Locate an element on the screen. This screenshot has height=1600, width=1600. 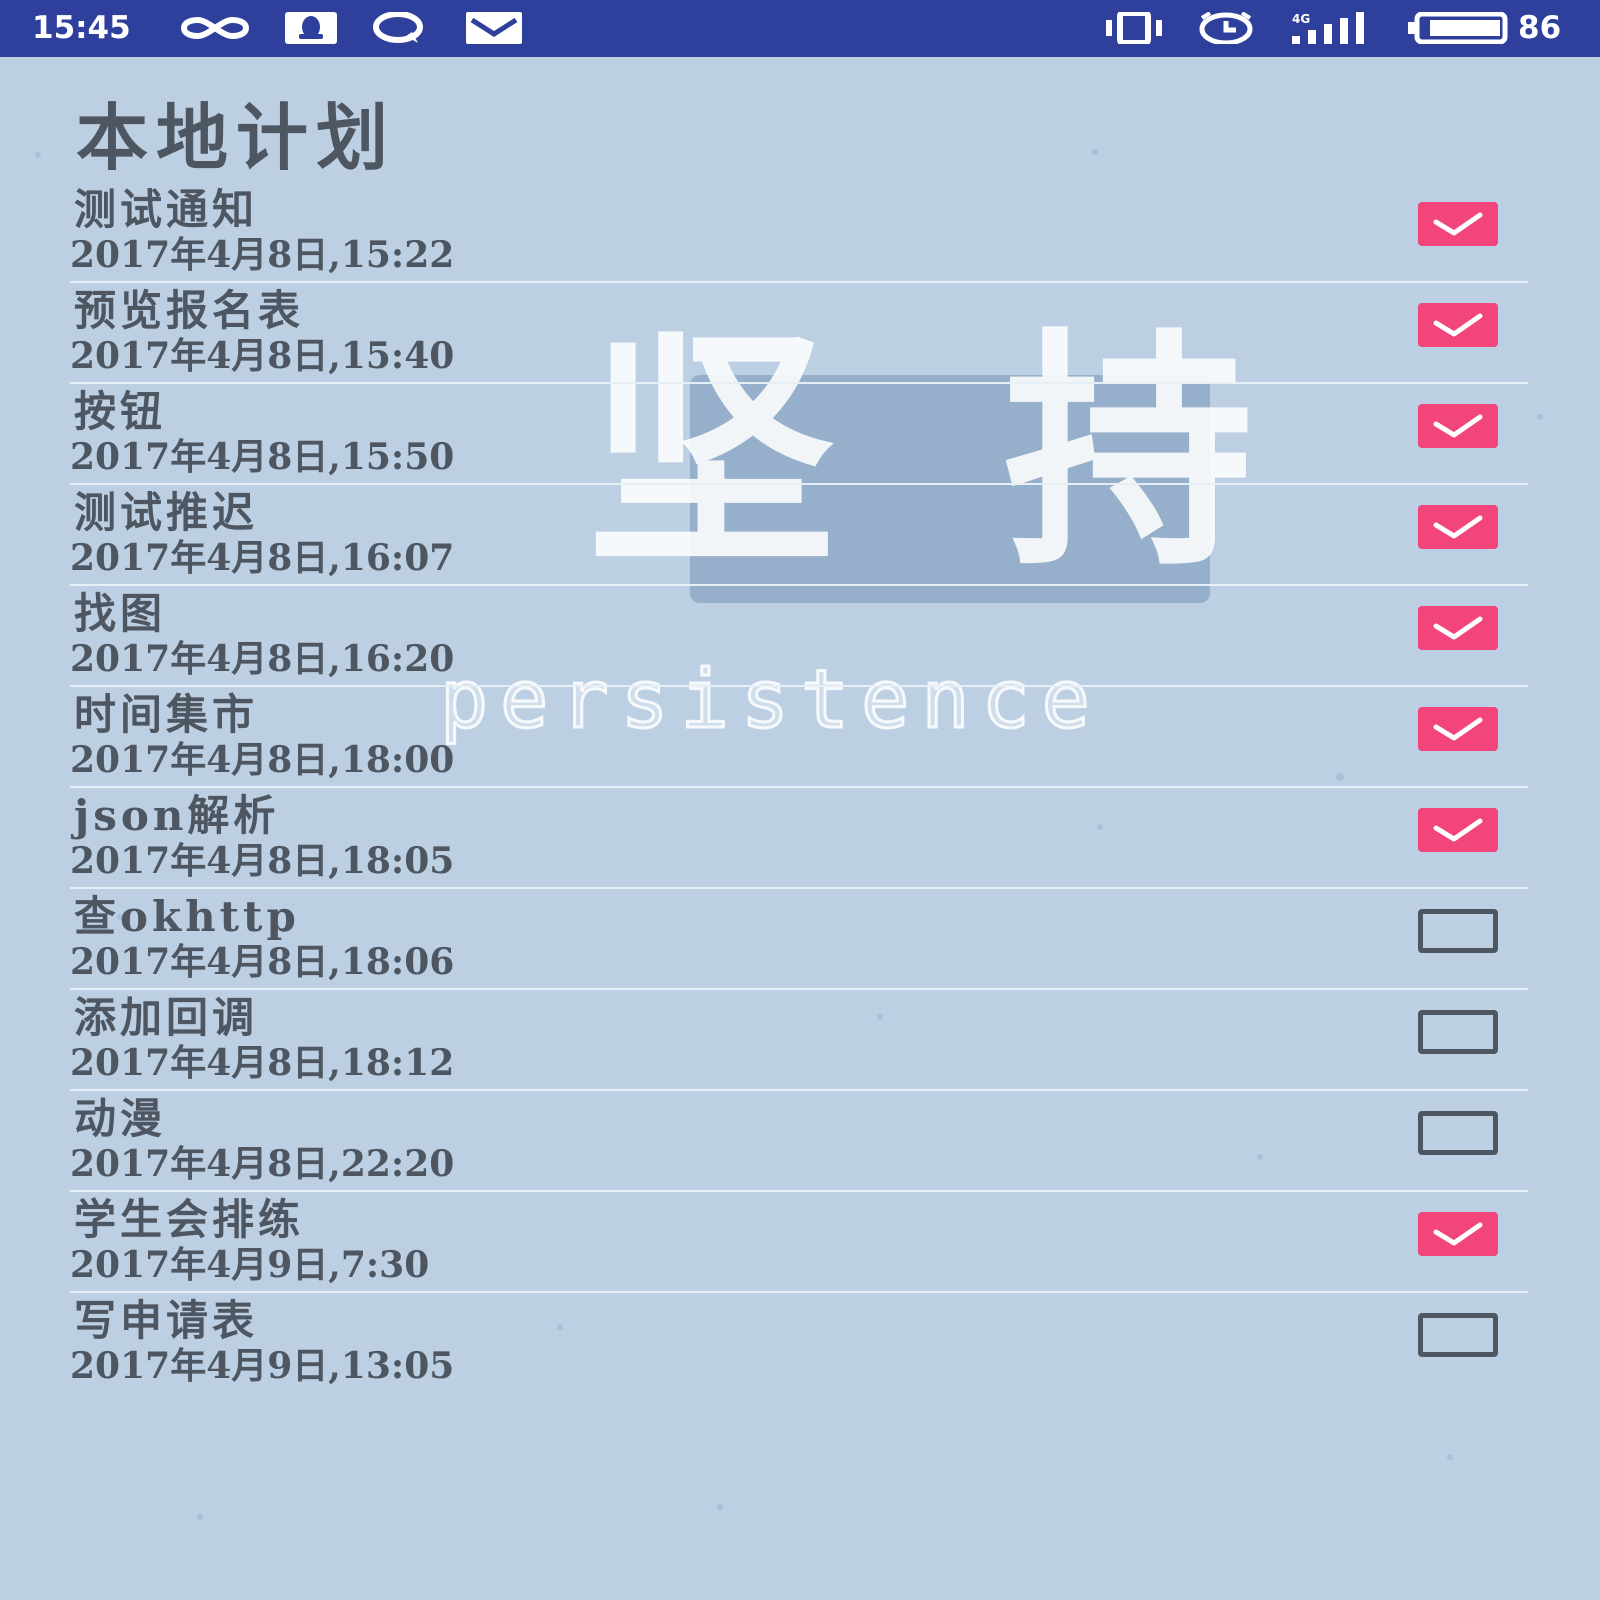
list-item: 学生会排练 2017年4月9日,7:30 is located at coordinates (799, 1242).